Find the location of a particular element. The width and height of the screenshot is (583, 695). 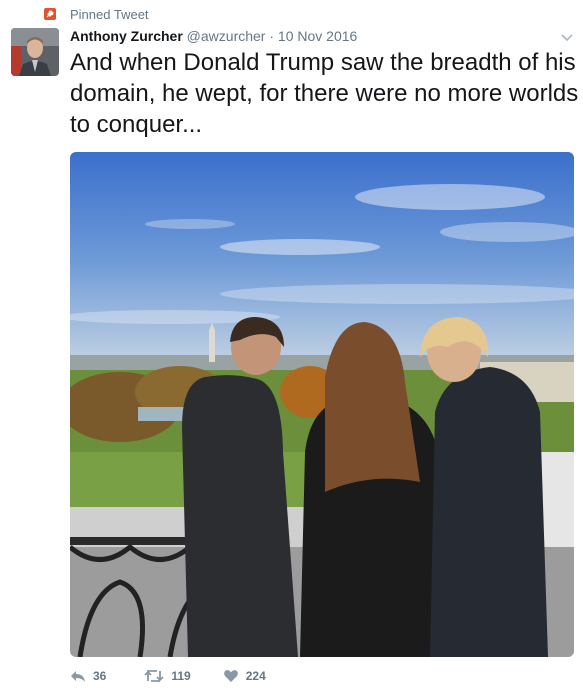

like-count: 224 is located at coordinates (255, 676).